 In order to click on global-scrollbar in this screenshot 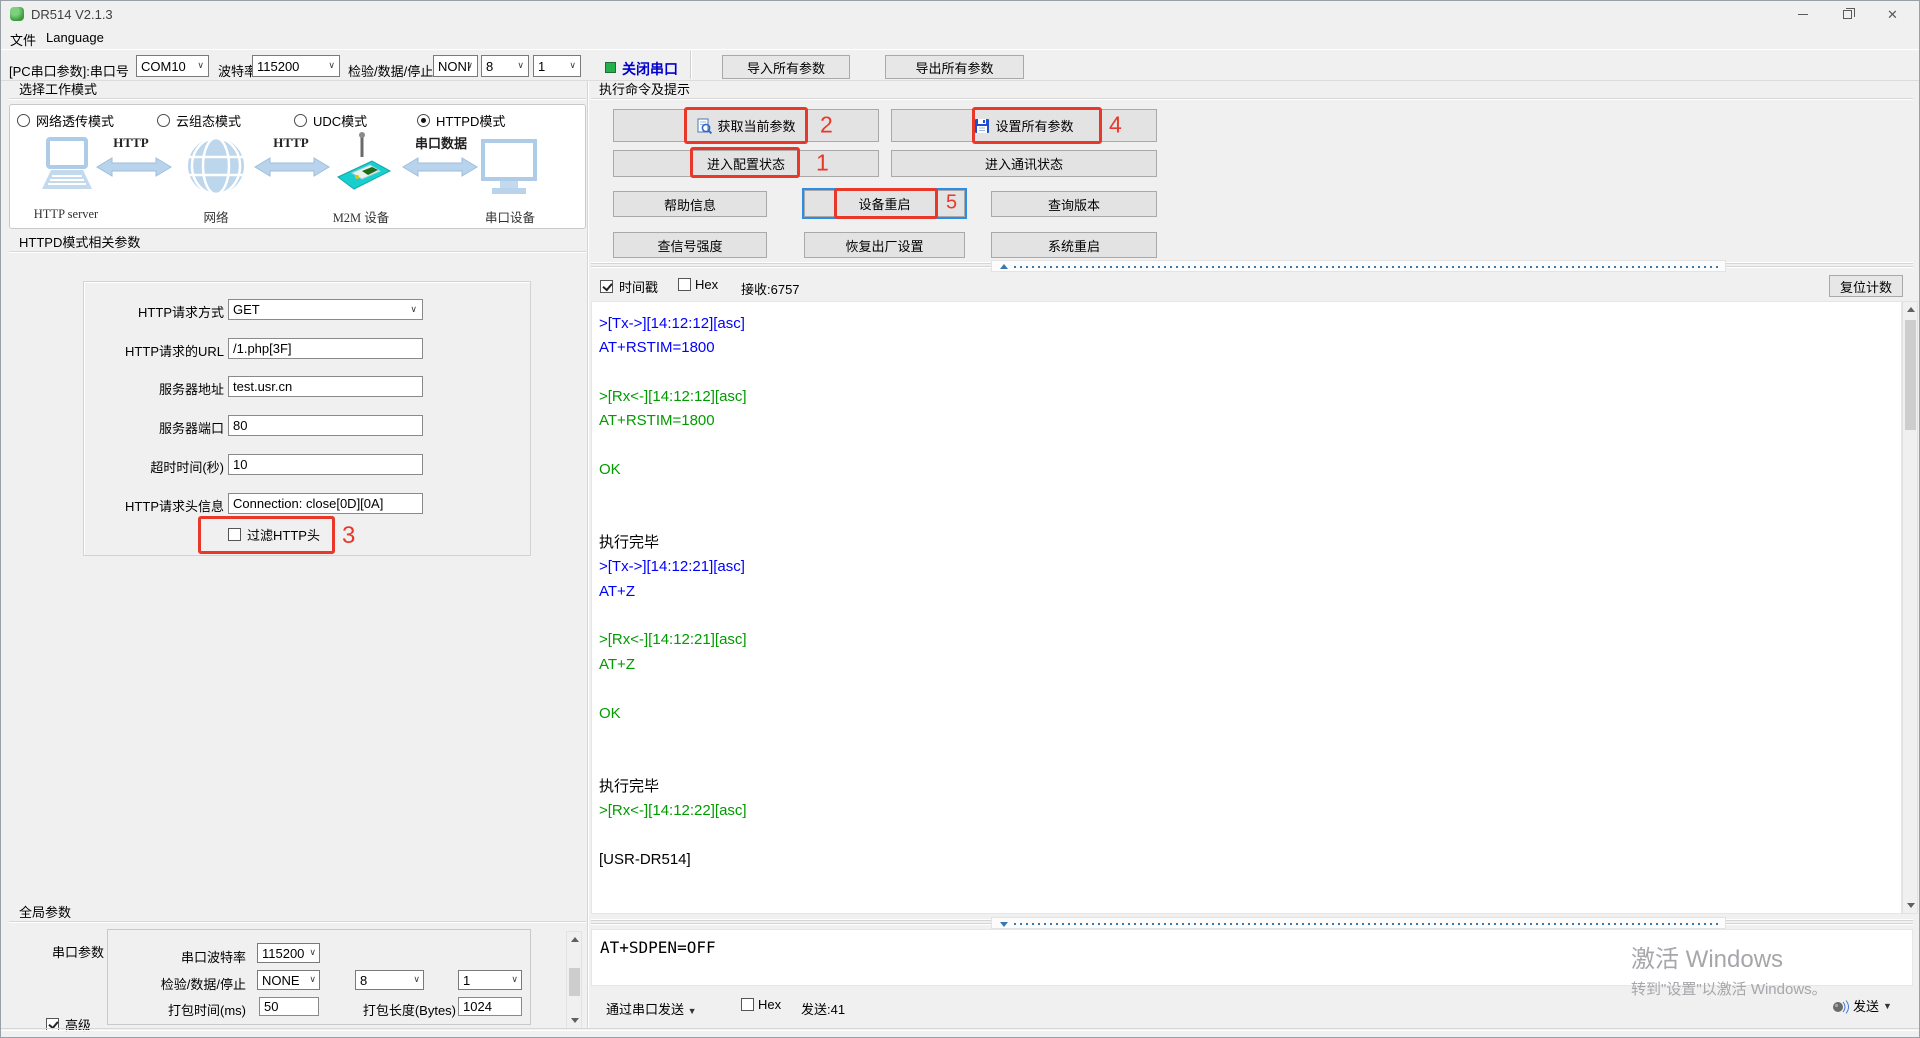, I will do `click(574, 980)`.